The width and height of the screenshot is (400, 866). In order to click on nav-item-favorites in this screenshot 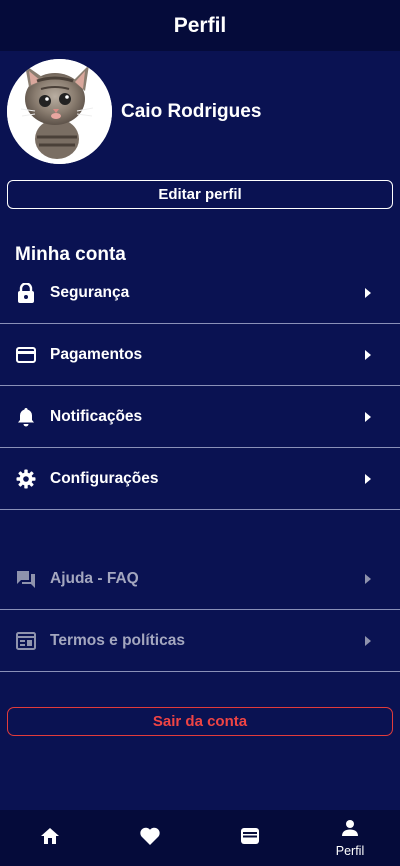, I will do `click(150, 838)`.